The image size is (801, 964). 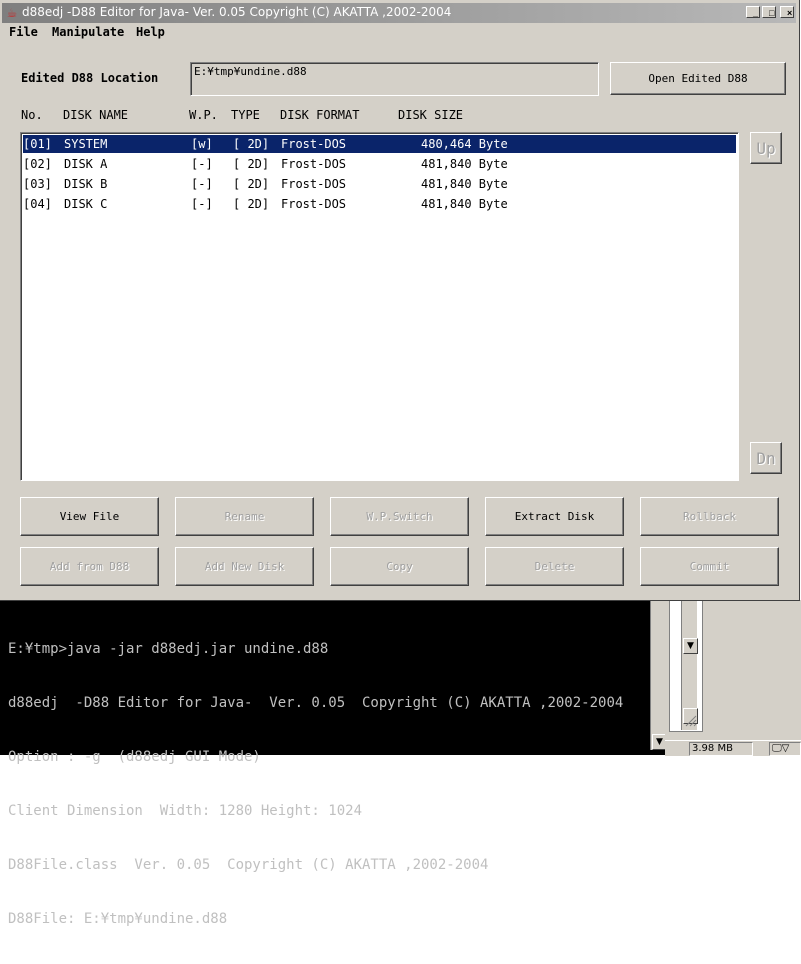 I want to click on memory-size: 3.98 MB, so click(x=721, y=749).